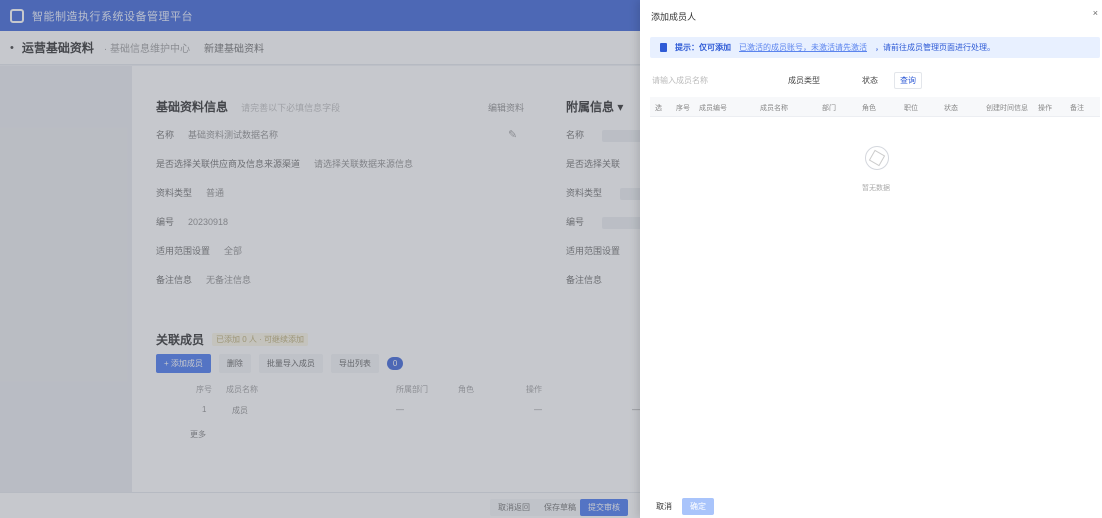 Image resolution: width=1102 pixels, height=518 pixels. What do you see at coordinates (658, 108) in the screenshot?
I see `select-all-checkbox: 选` at bounding box center [658, 108].